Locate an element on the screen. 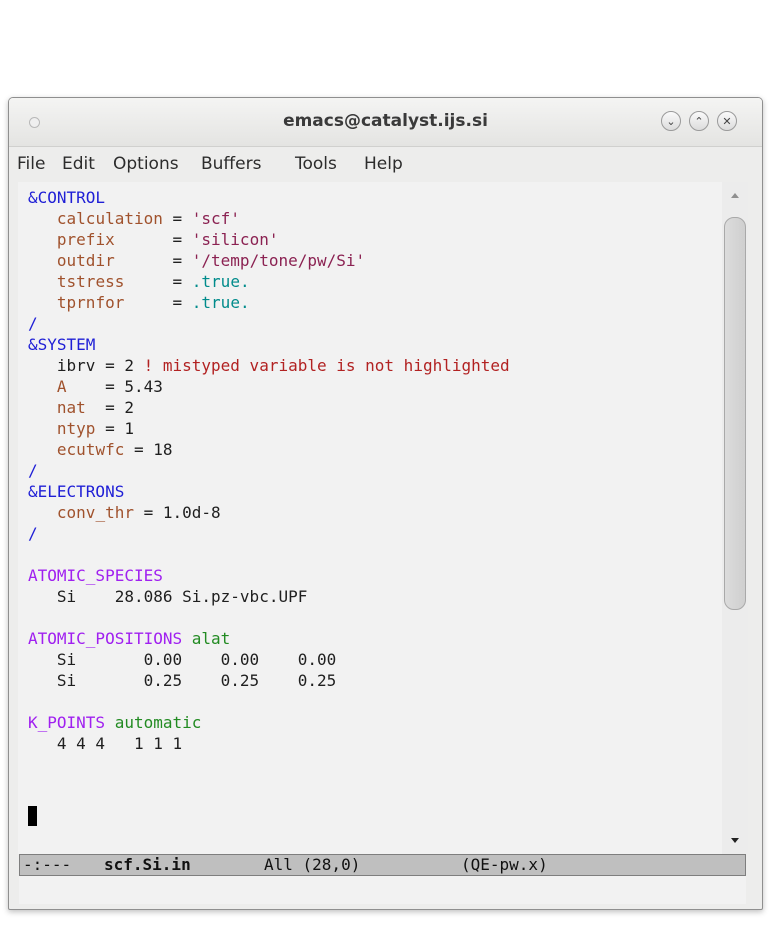 The height and width of the screenshot is (925, 772). code-token: Si 28.086 Si.pz-vbc.UPF is located at coordinates (168, 596).